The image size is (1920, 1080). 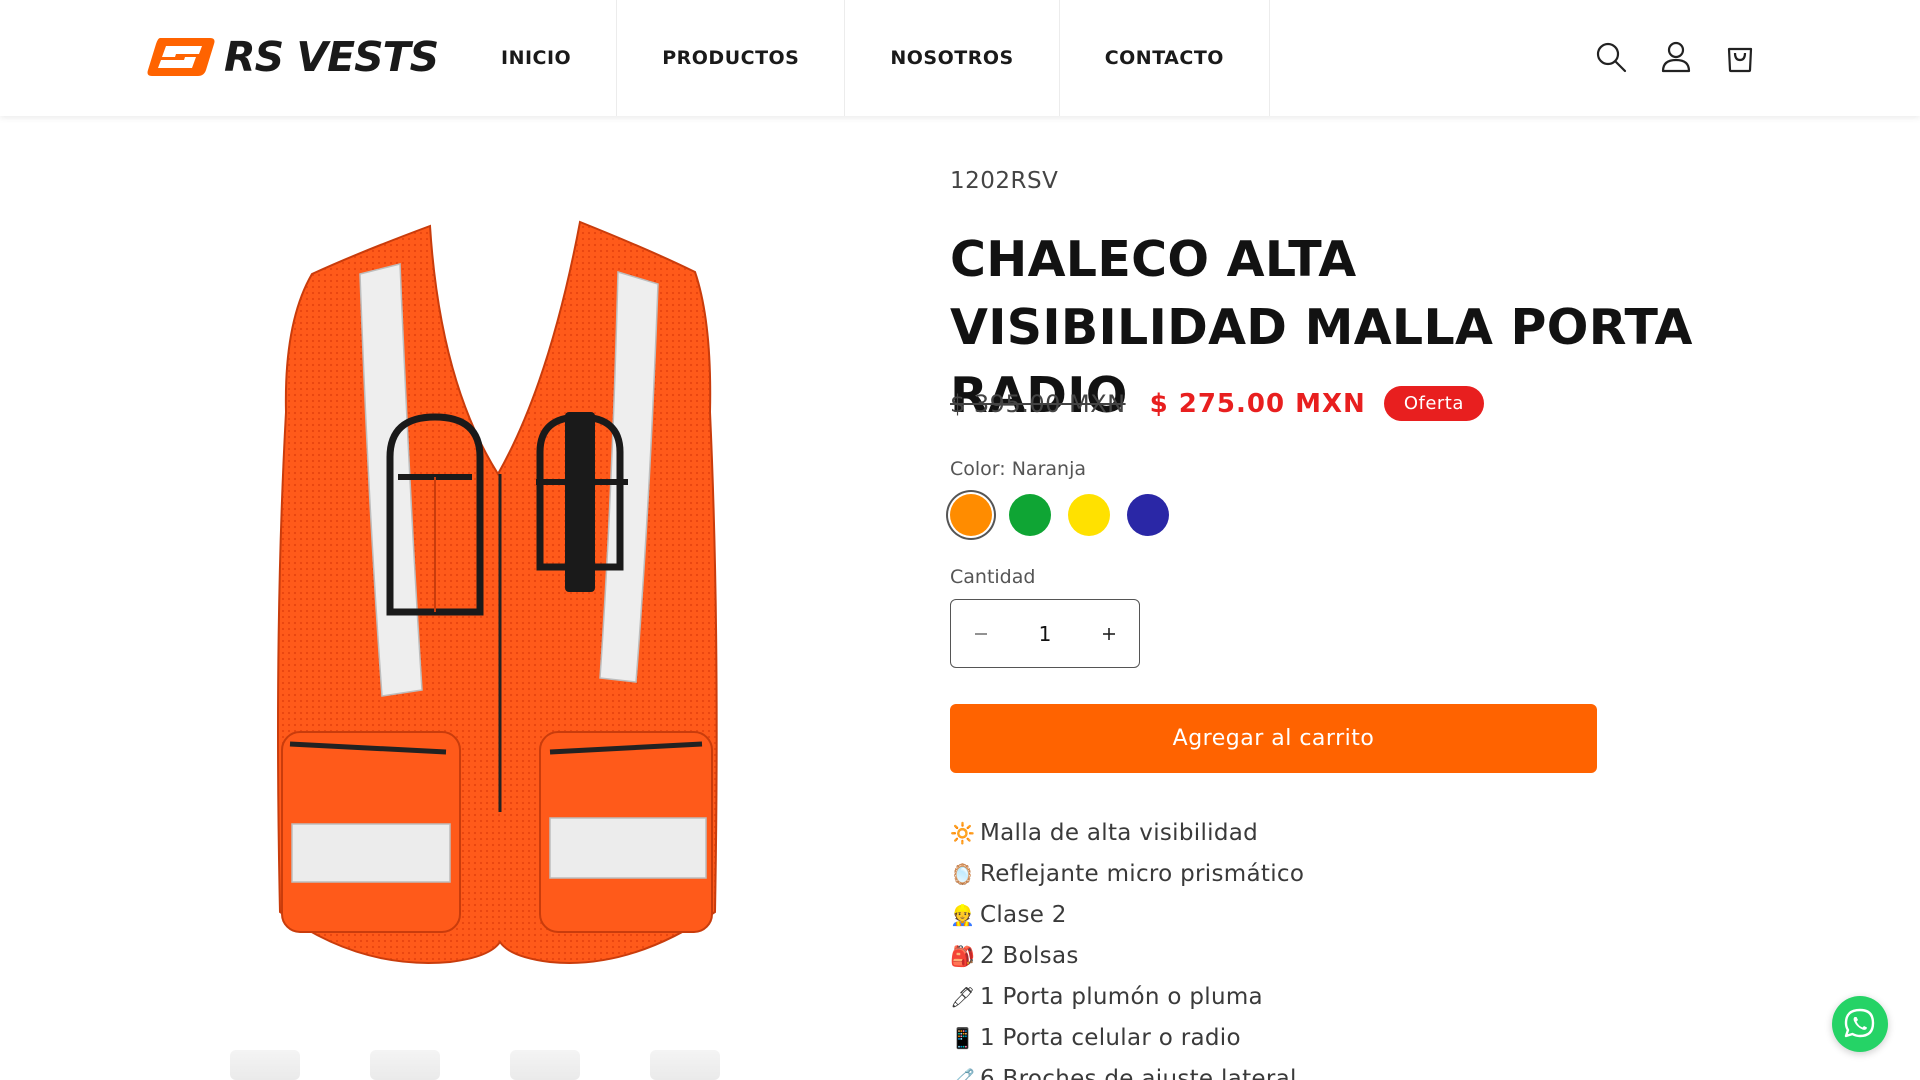 I want to click on quantity-input, so click(x=1045, y=633).